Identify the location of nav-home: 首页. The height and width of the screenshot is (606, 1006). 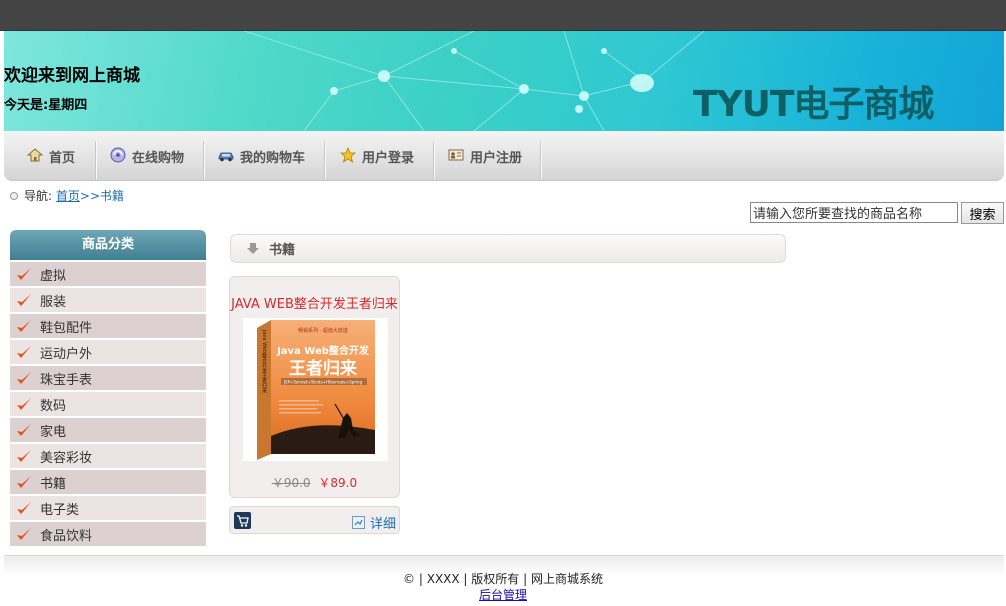
(51, 160).